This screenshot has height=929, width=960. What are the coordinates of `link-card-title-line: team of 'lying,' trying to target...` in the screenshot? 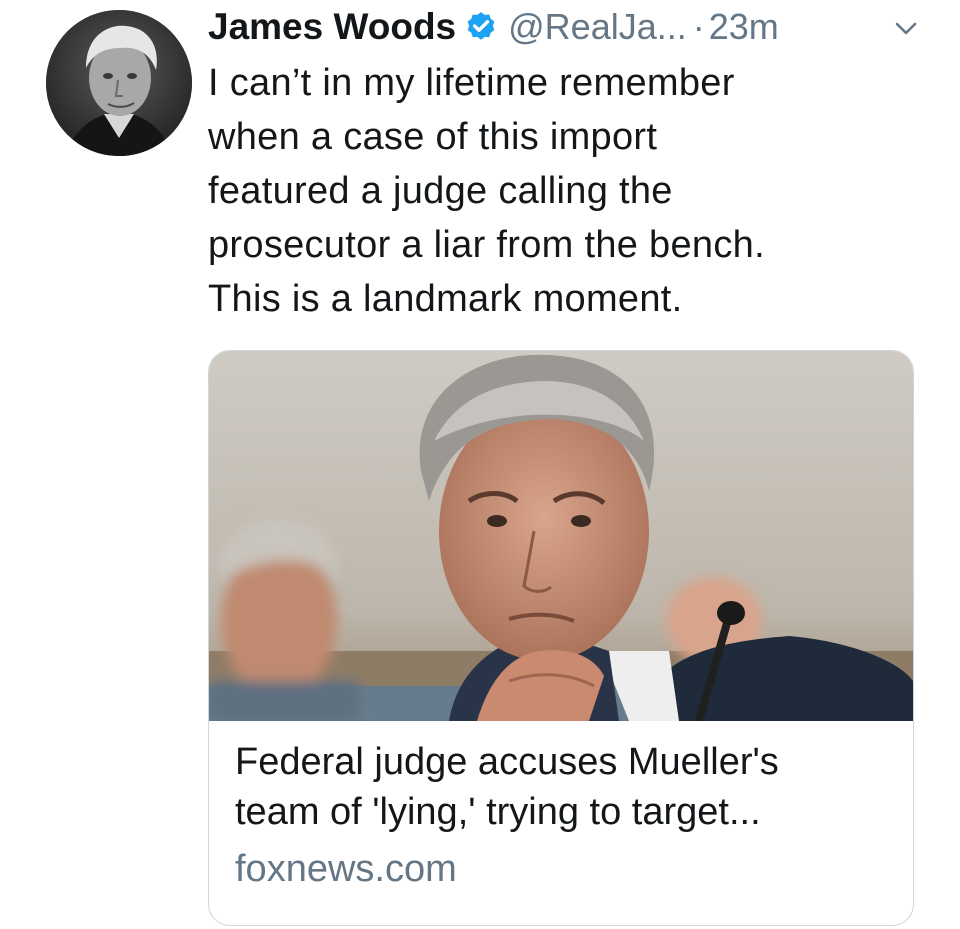 It's located at (498, 812).